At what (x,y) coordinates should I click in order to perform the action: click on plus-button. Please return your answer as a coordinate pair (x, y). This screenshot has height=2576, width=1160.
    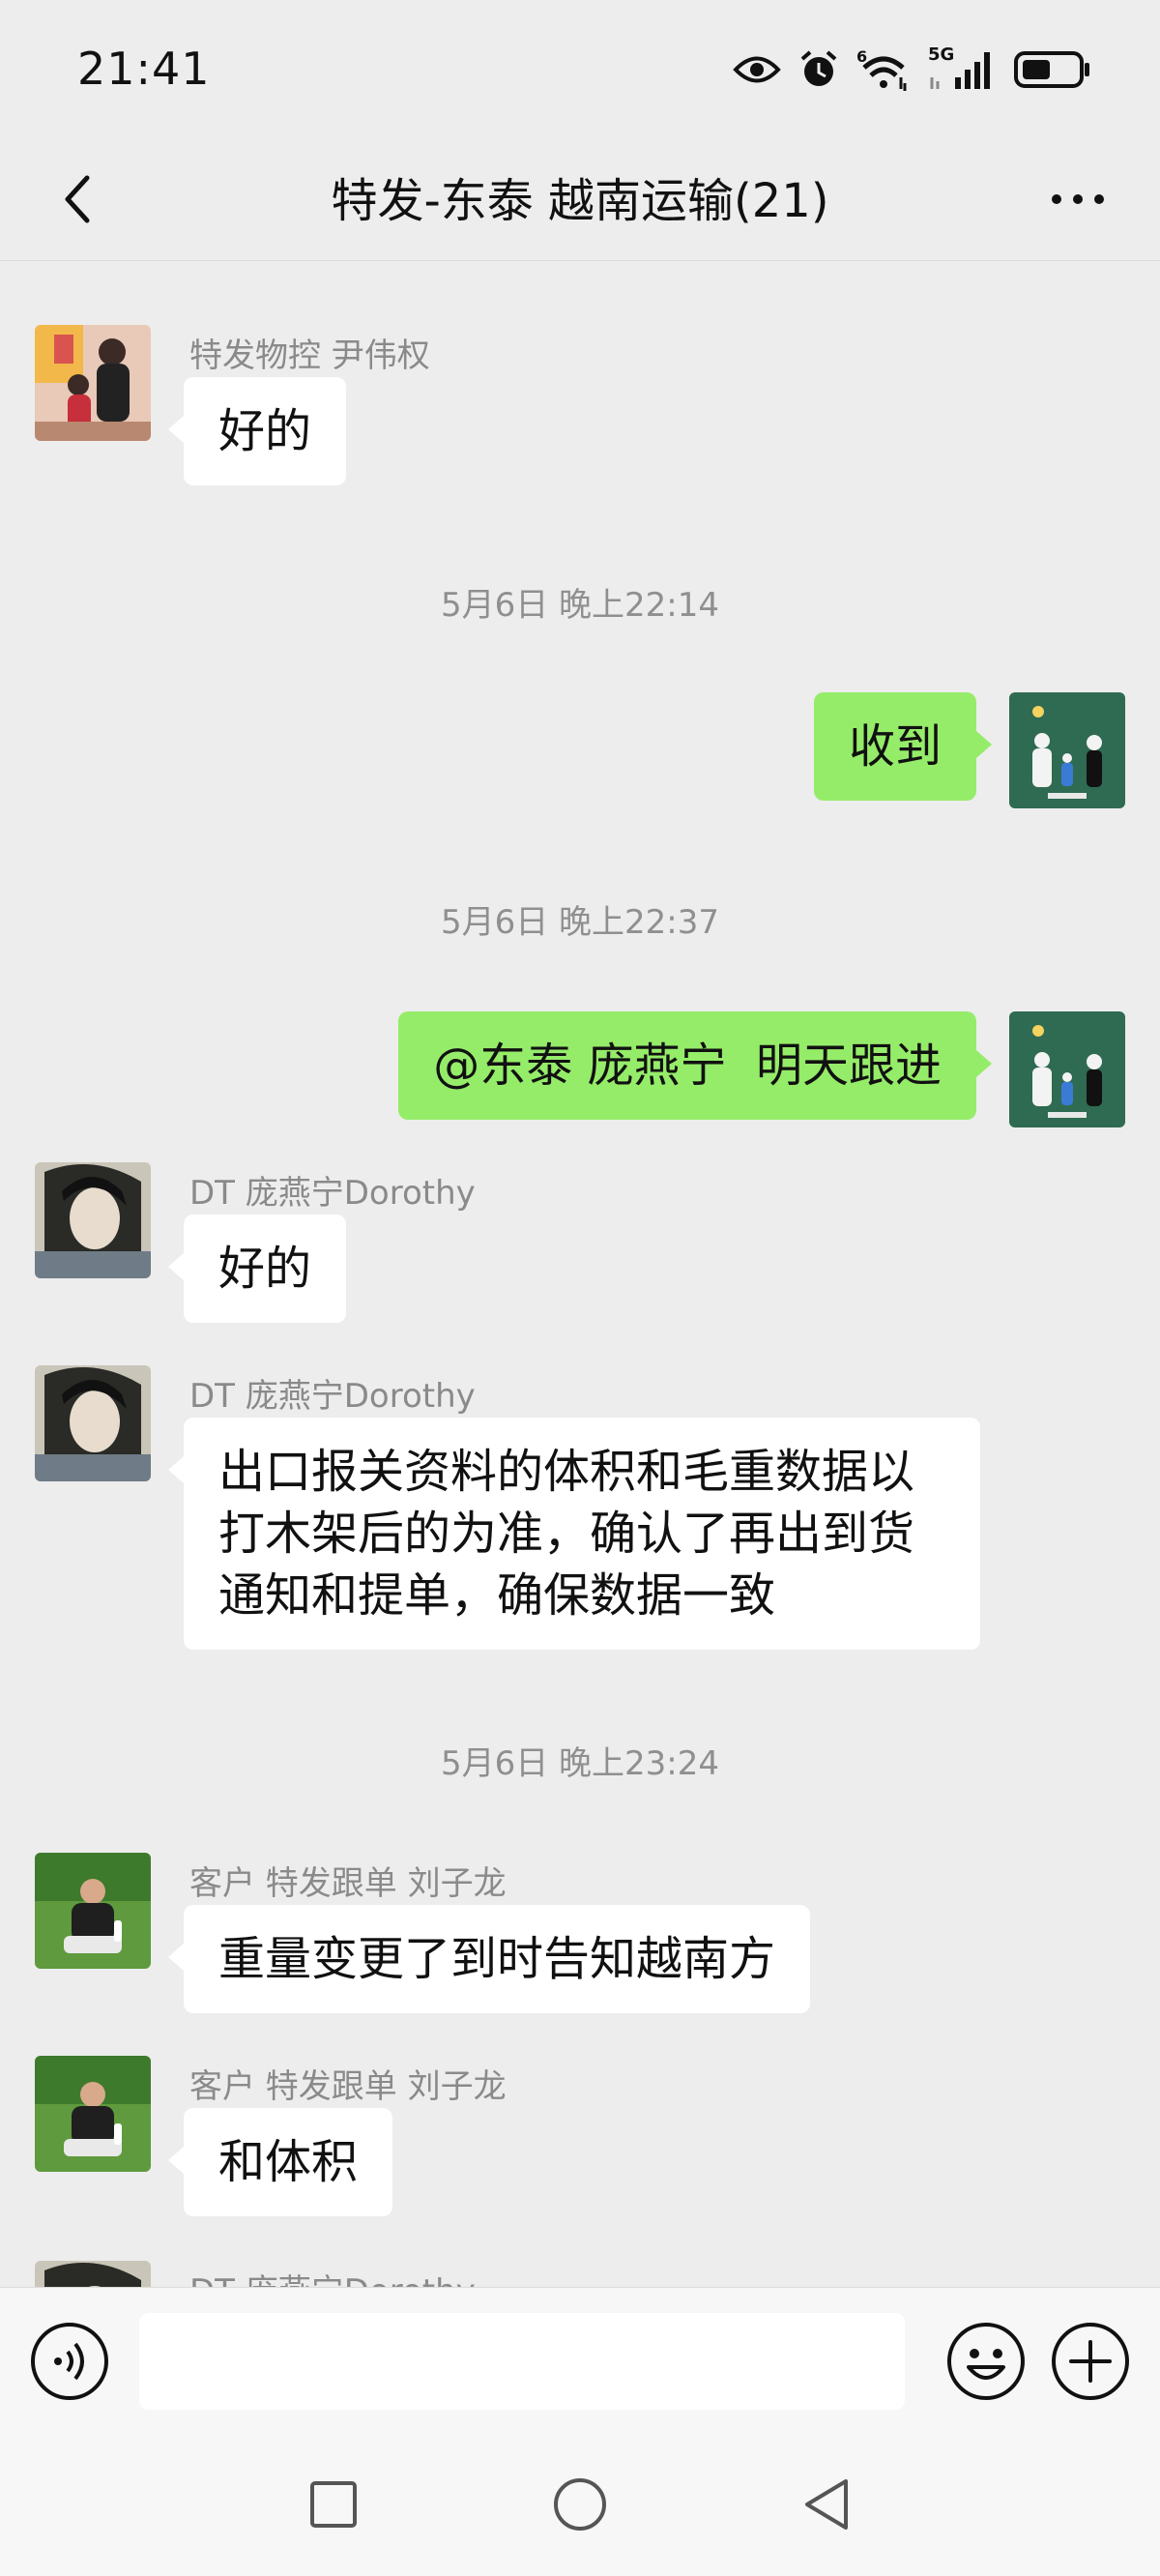
    Looking at the image, I should click on (1090, 2361).